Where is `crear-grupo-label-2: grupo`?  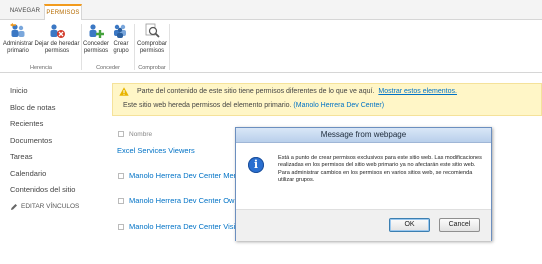 crear-grupo-label-2: grupo is located at coordinates (121, 50).